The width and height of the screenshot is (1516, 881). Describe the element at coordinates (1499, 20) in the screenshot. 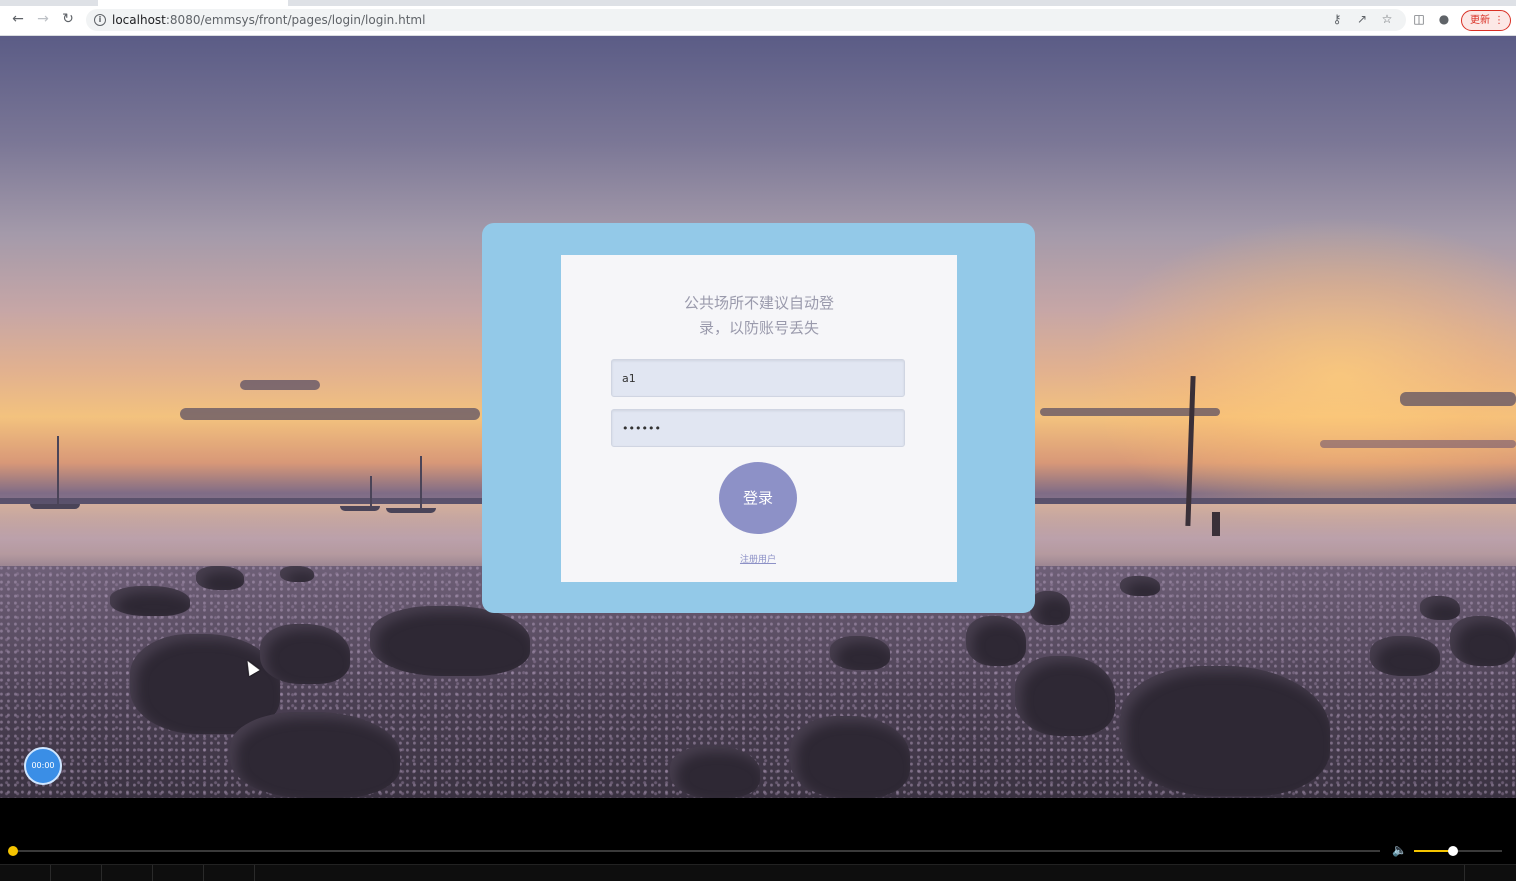

I see `kebab-menu-icon: ⋮` at that location.